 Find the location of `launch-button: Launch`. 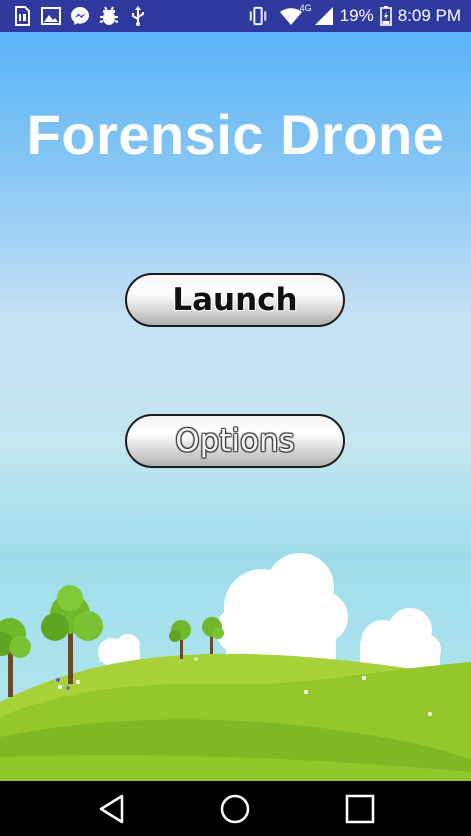

launch-button: Launch is located at coordinates (235, 300).